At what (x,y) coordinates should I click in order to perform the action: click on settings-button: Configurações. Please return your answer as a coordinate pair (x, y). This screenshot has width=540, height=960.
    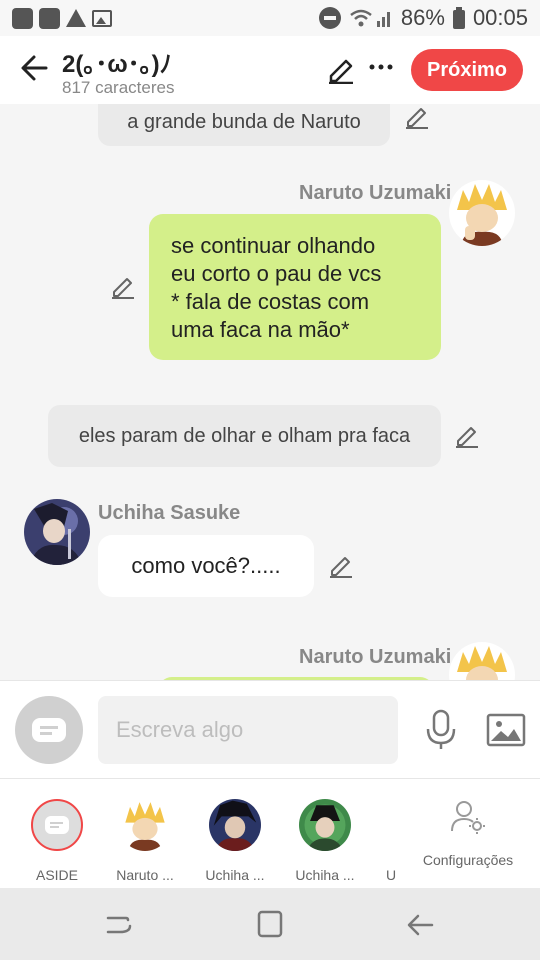
    Looking at the image, I should click on (468, 833).